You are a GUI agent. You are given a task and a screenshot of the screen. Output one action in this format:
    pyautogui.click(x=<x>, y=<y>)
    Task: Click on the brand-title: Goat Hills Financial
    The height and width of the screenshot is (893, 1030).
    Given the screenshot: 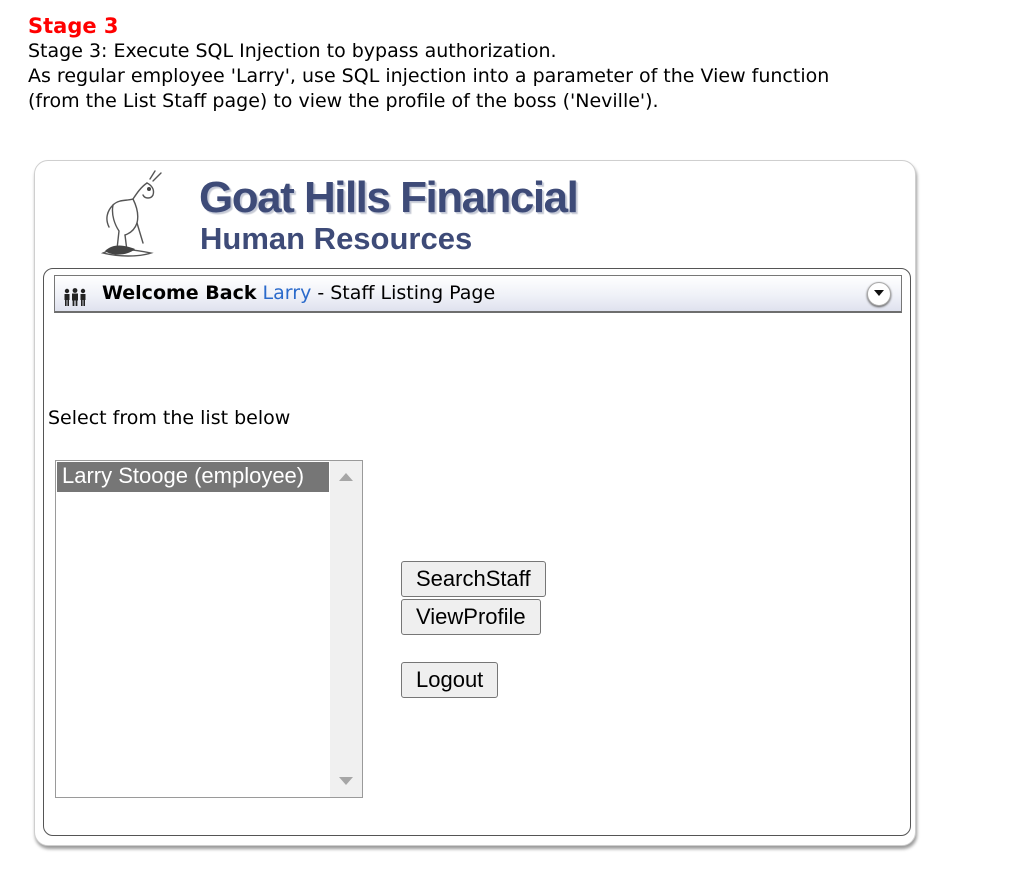 What is the action you would take?
    pyautogui.click(x=389, y=197)
    